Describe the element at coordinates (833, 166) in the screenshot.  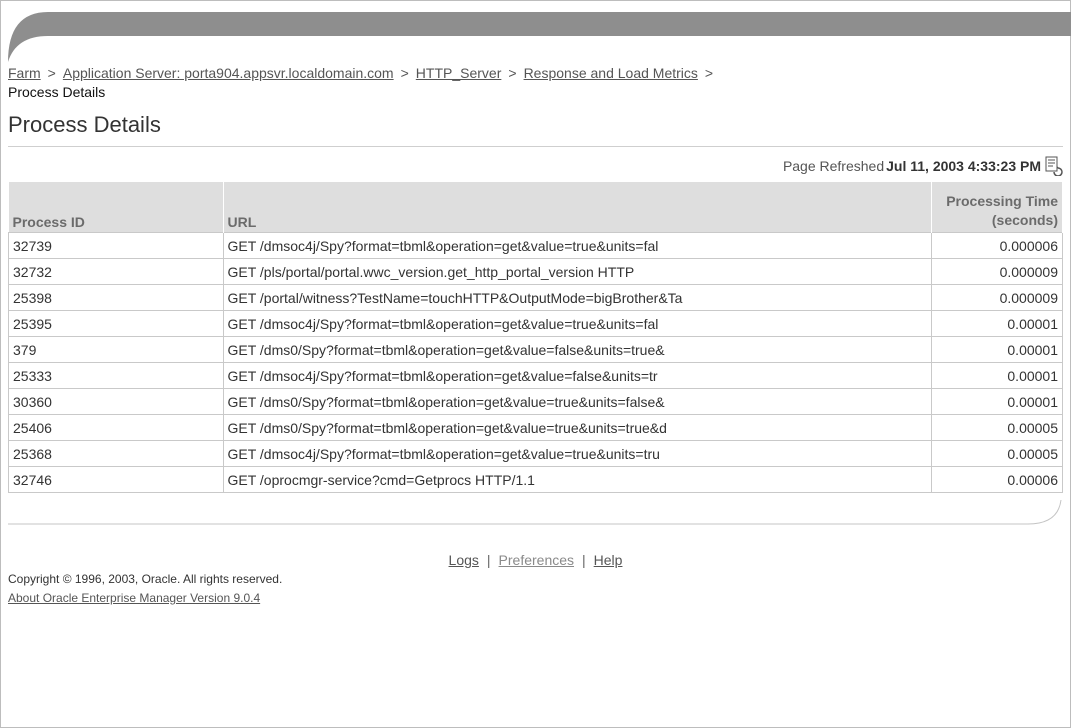
I see `refresh-label: Page Refreshed` at that location.